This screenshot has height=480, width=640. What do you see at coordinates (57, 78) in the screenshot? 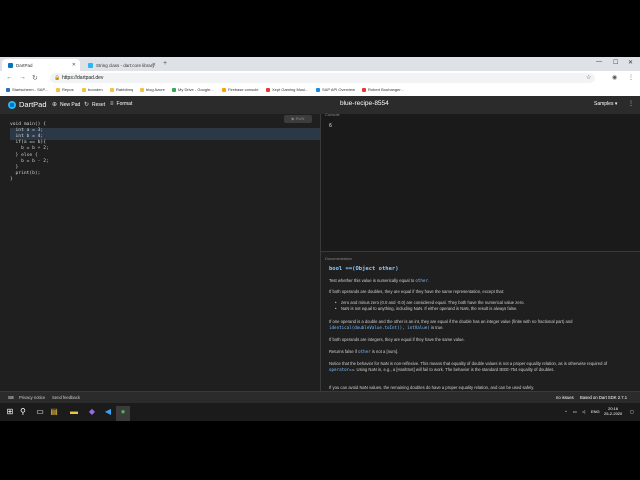
I see `lock-icon: 🔒` at bounding box center [57, 78].